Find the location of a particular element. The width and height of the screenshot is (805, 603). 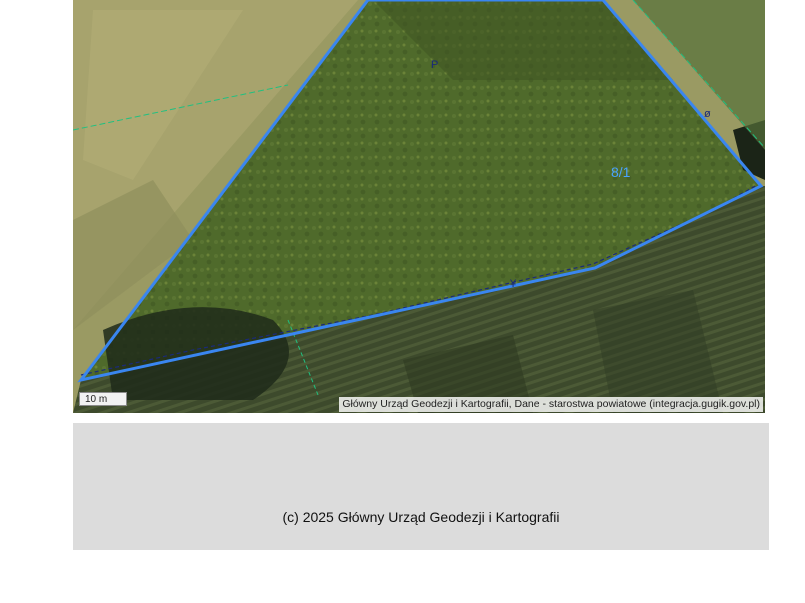

point-marker: ø is located at coordinates (707, 114).